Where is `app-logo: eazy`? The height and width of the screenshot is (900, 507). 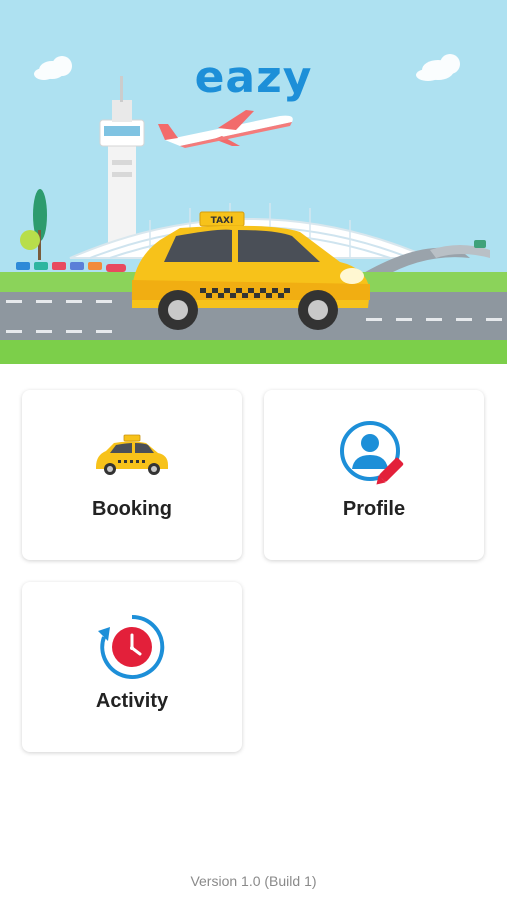 app-logo: eazy is located at coordinates (253, 77).